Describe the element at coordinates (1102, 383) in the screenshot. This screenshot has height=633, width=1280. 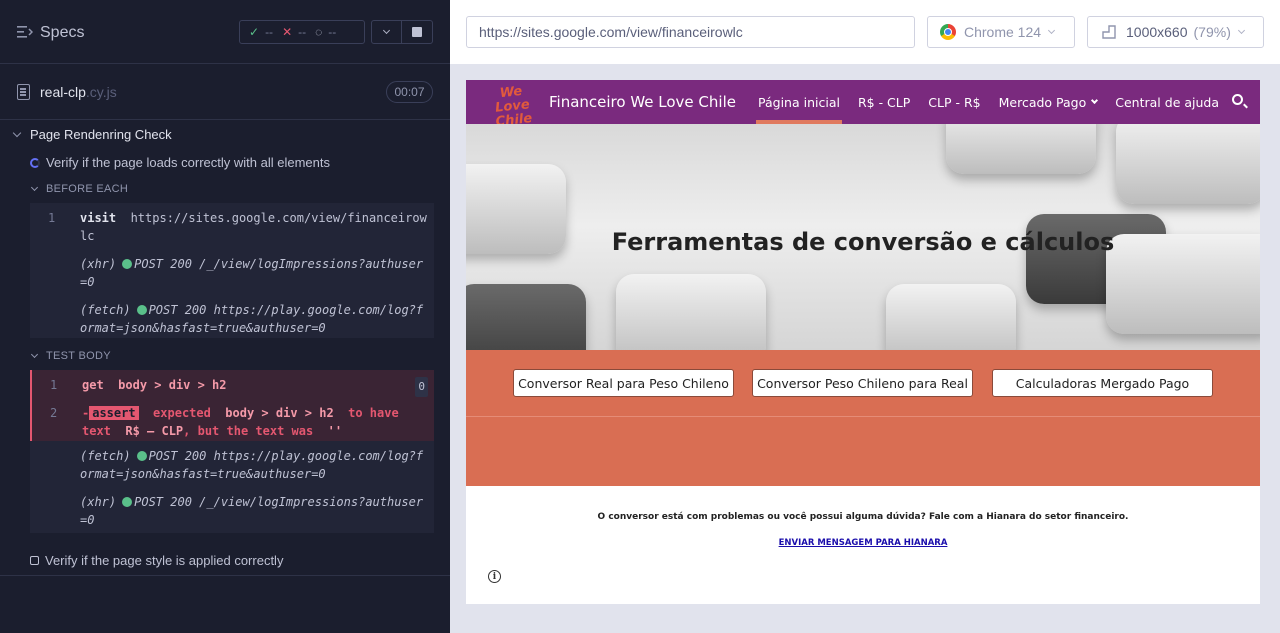
I see `calculadoras-button: Calculadoras Mergado Pago` at that location.